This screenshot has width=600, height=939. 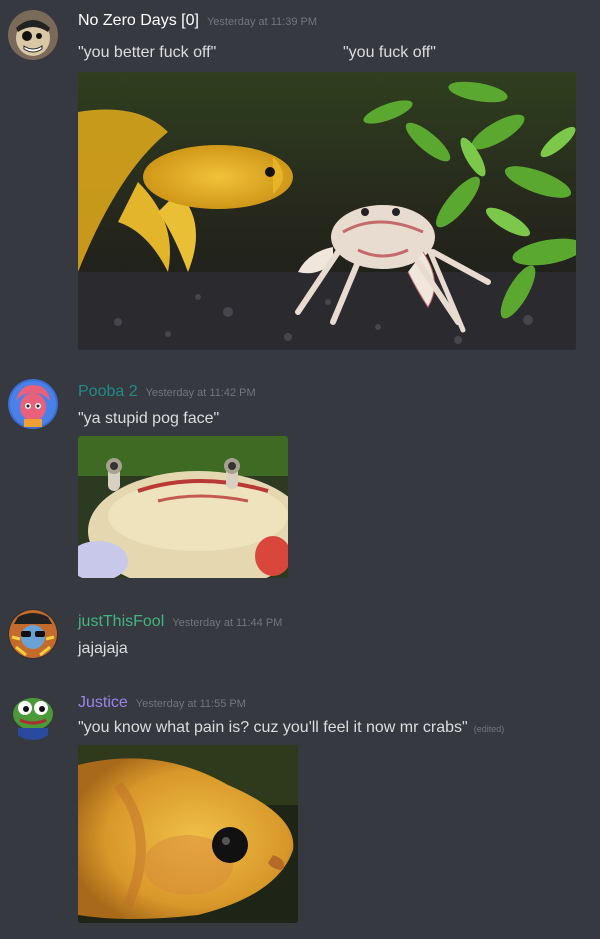 I want to click on username: Justice, so click(x=103, y=702).